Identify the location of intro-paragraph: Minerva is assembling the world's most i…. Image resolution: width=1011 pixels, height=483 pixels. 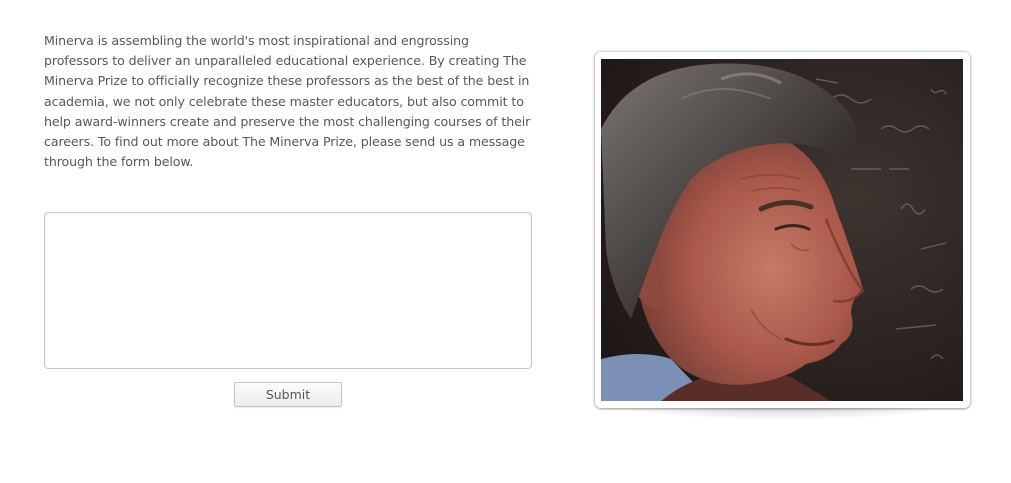
(287, 101).